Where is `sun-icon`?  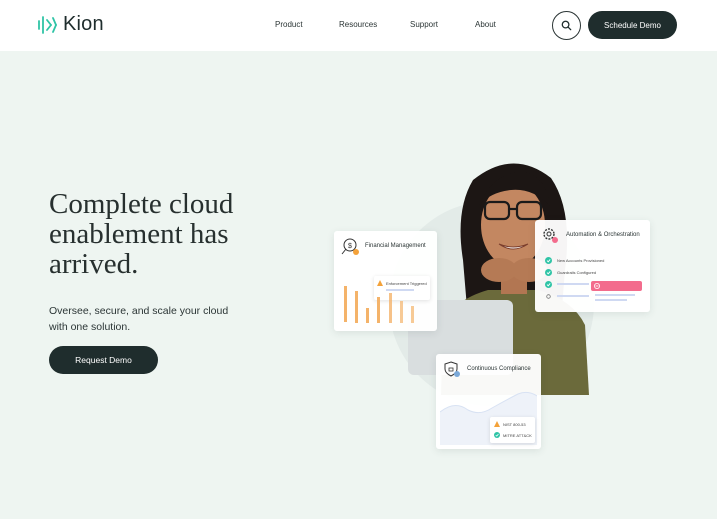 sun-icon is located at coordinates (548, 296).